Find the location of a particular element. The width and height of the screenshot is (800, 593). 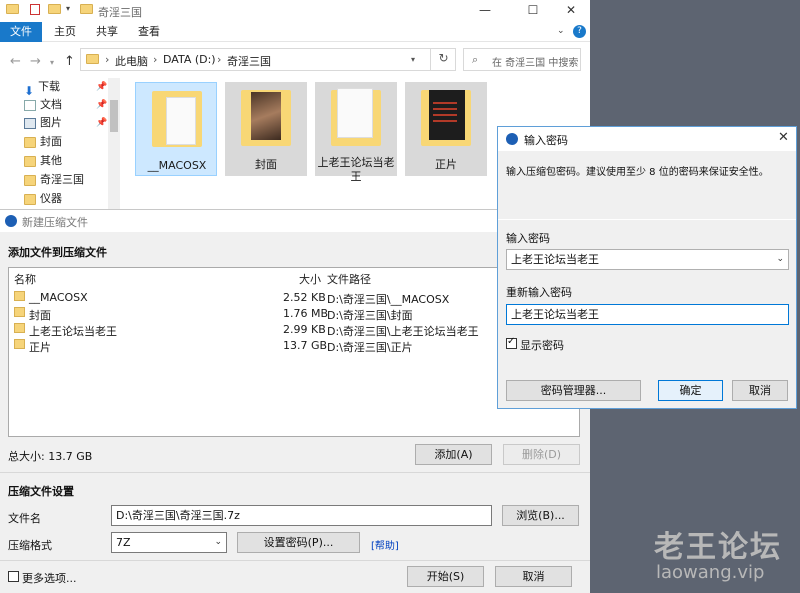

folder-tile-cover: 封面 is located at coordinates (266, 129).